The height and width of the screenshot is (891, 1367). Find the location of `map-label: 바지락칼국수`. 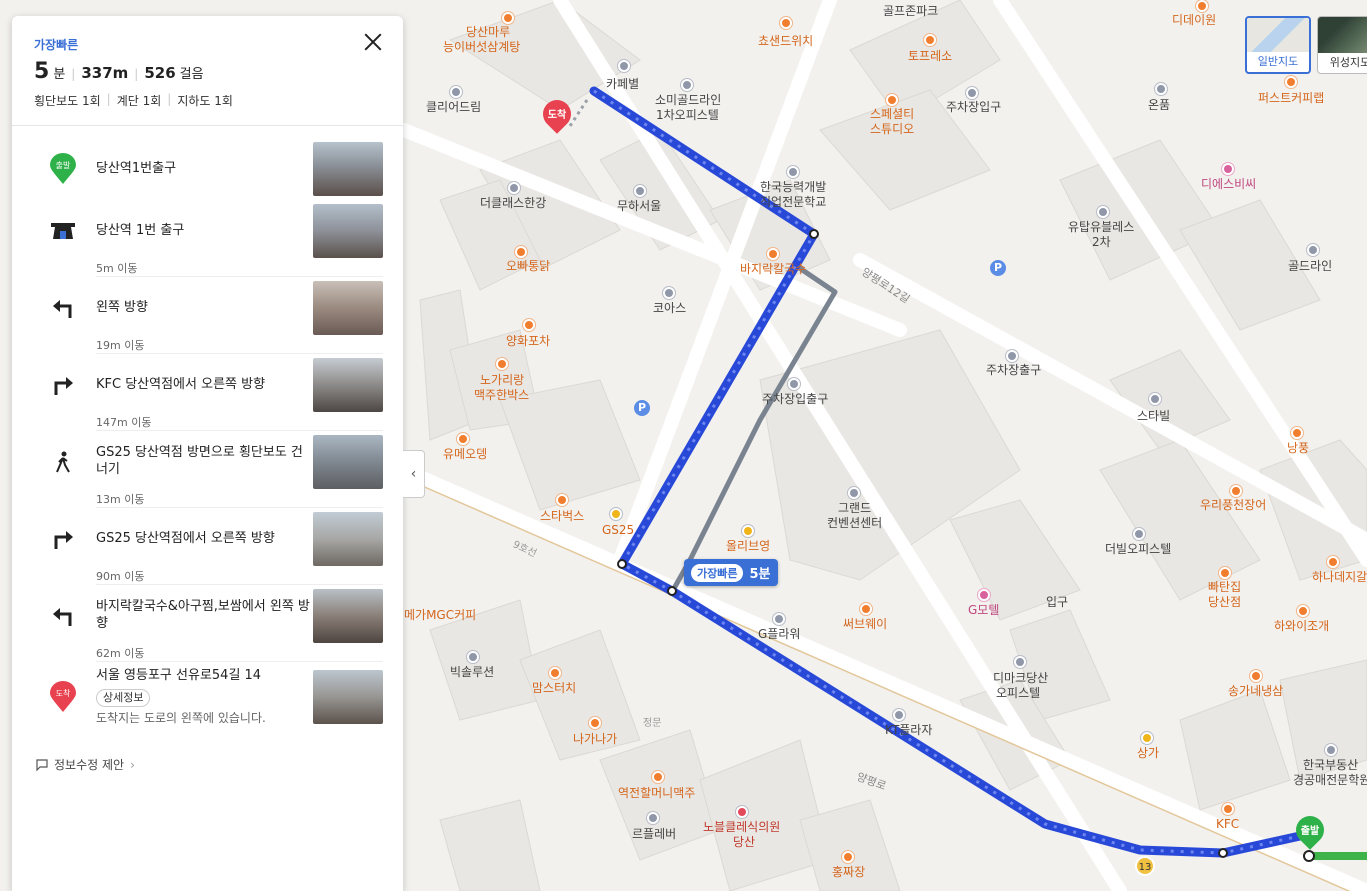

map-label: 바지락칼국수 is located at coordinates (773, 269).